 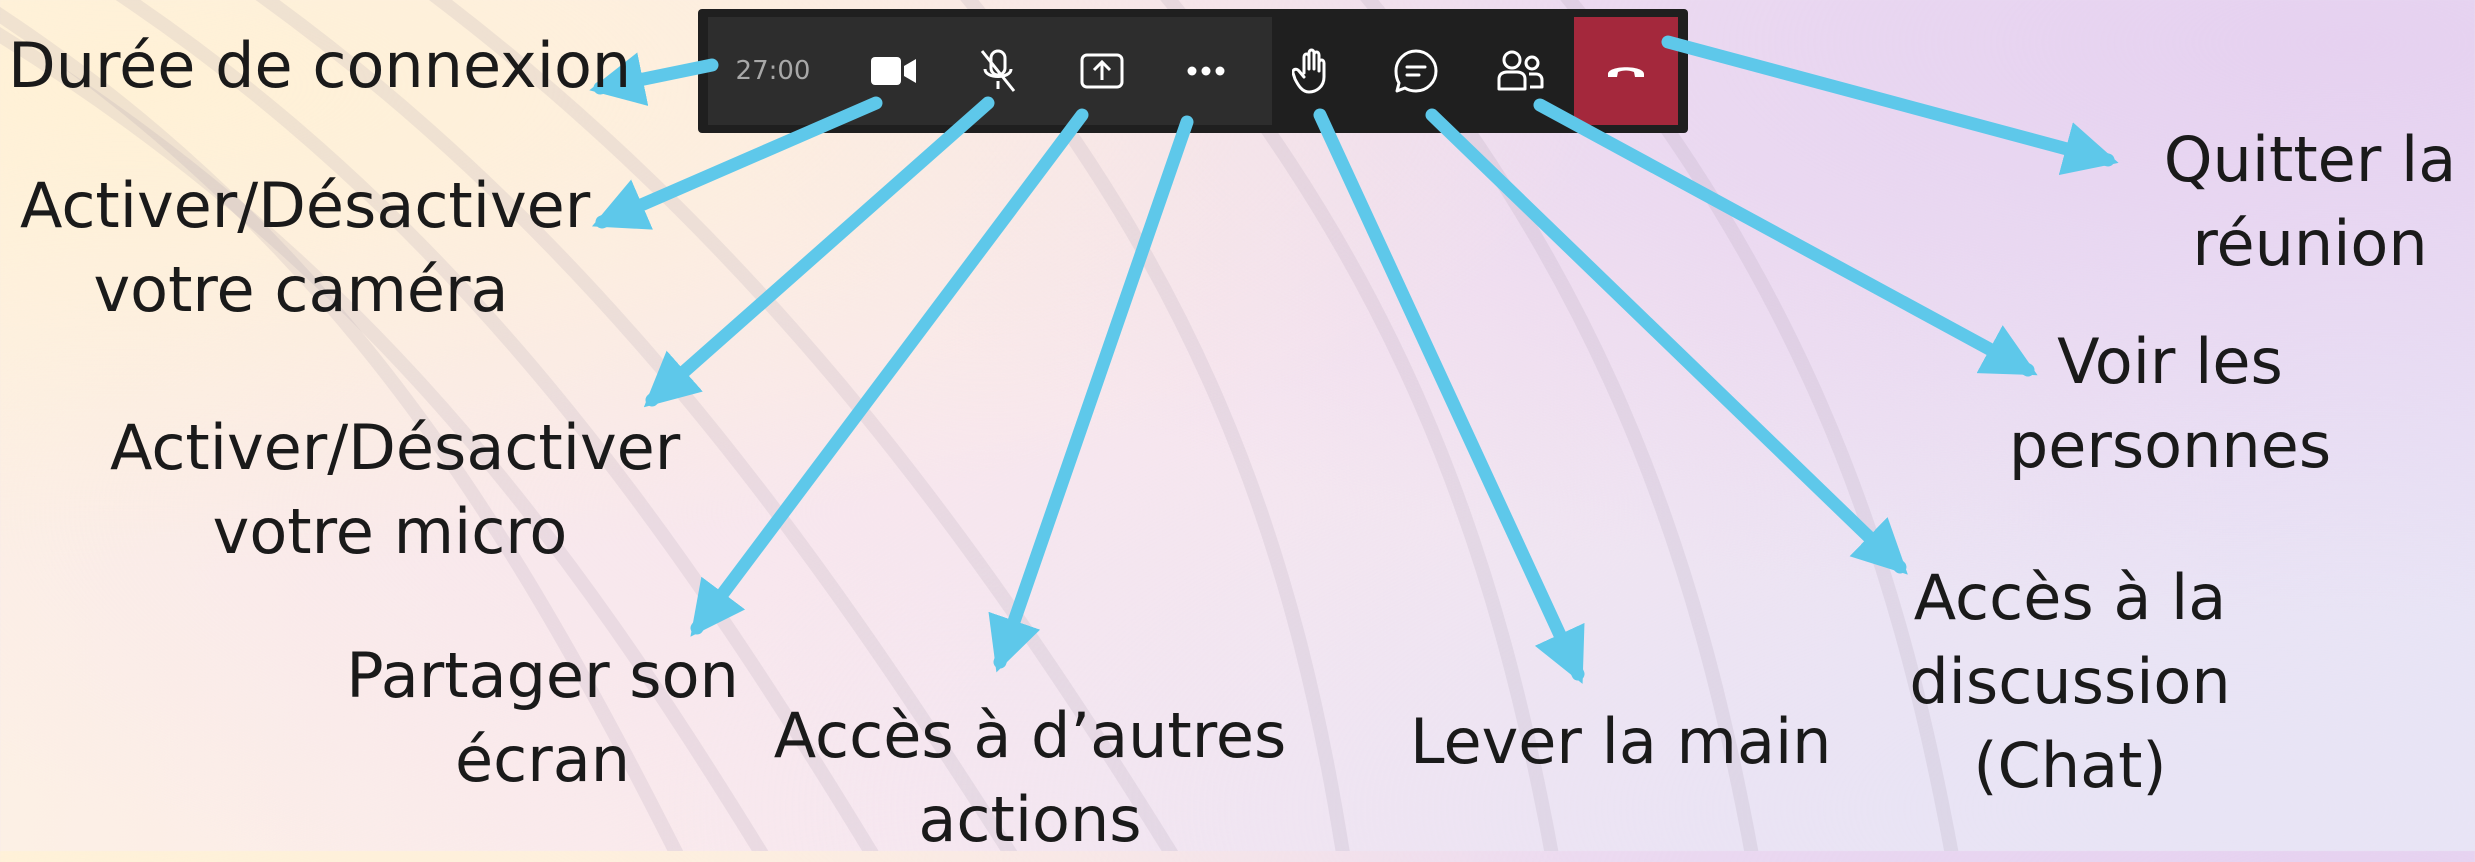 What do you see at coordinates (819, 252) in the screenshot?
I see `arrow-microphone` at bounding box center [819, 252].